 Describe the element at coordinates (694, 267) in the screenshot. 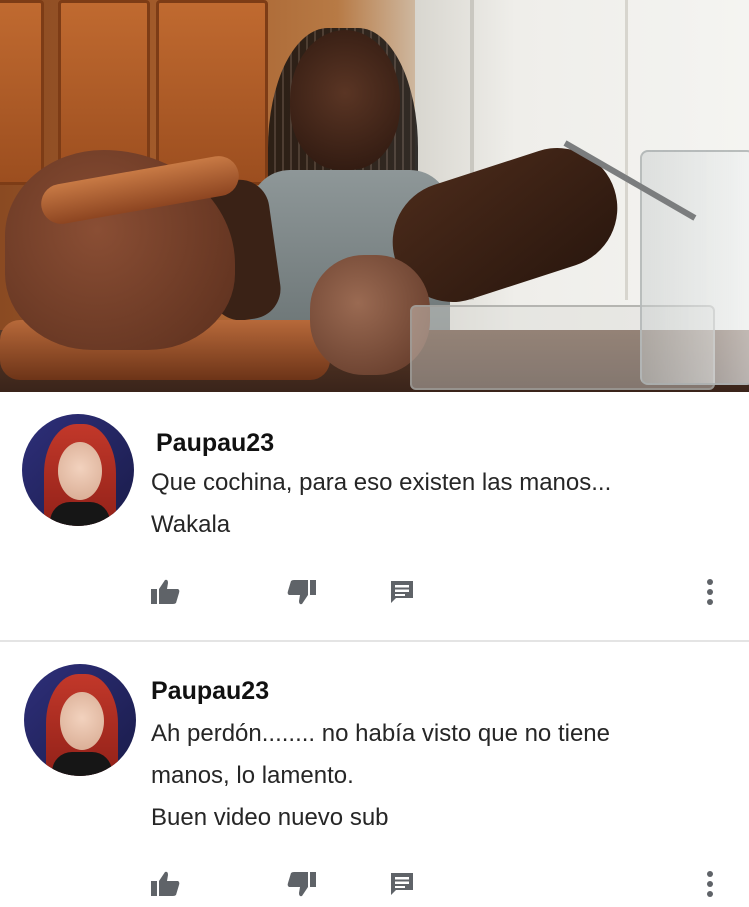

I see `drinking-glass` at that location.